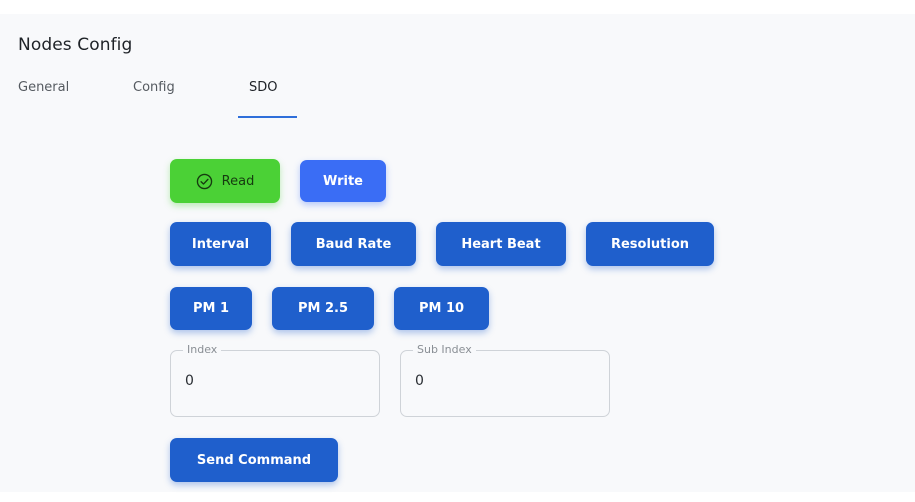 The height and width of the screenshot is (502, 915). Describe the element at coordinates (220, 244) in the screenshot. I see `interval-button: Interval` at that location.